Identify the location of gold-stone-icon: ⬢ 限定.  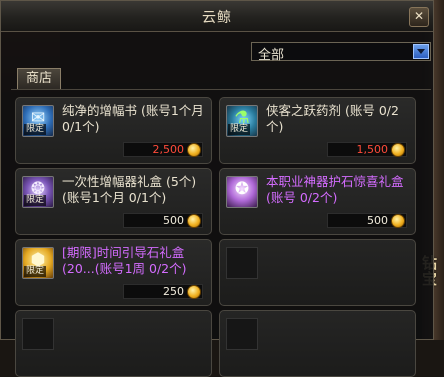
(38, 263).